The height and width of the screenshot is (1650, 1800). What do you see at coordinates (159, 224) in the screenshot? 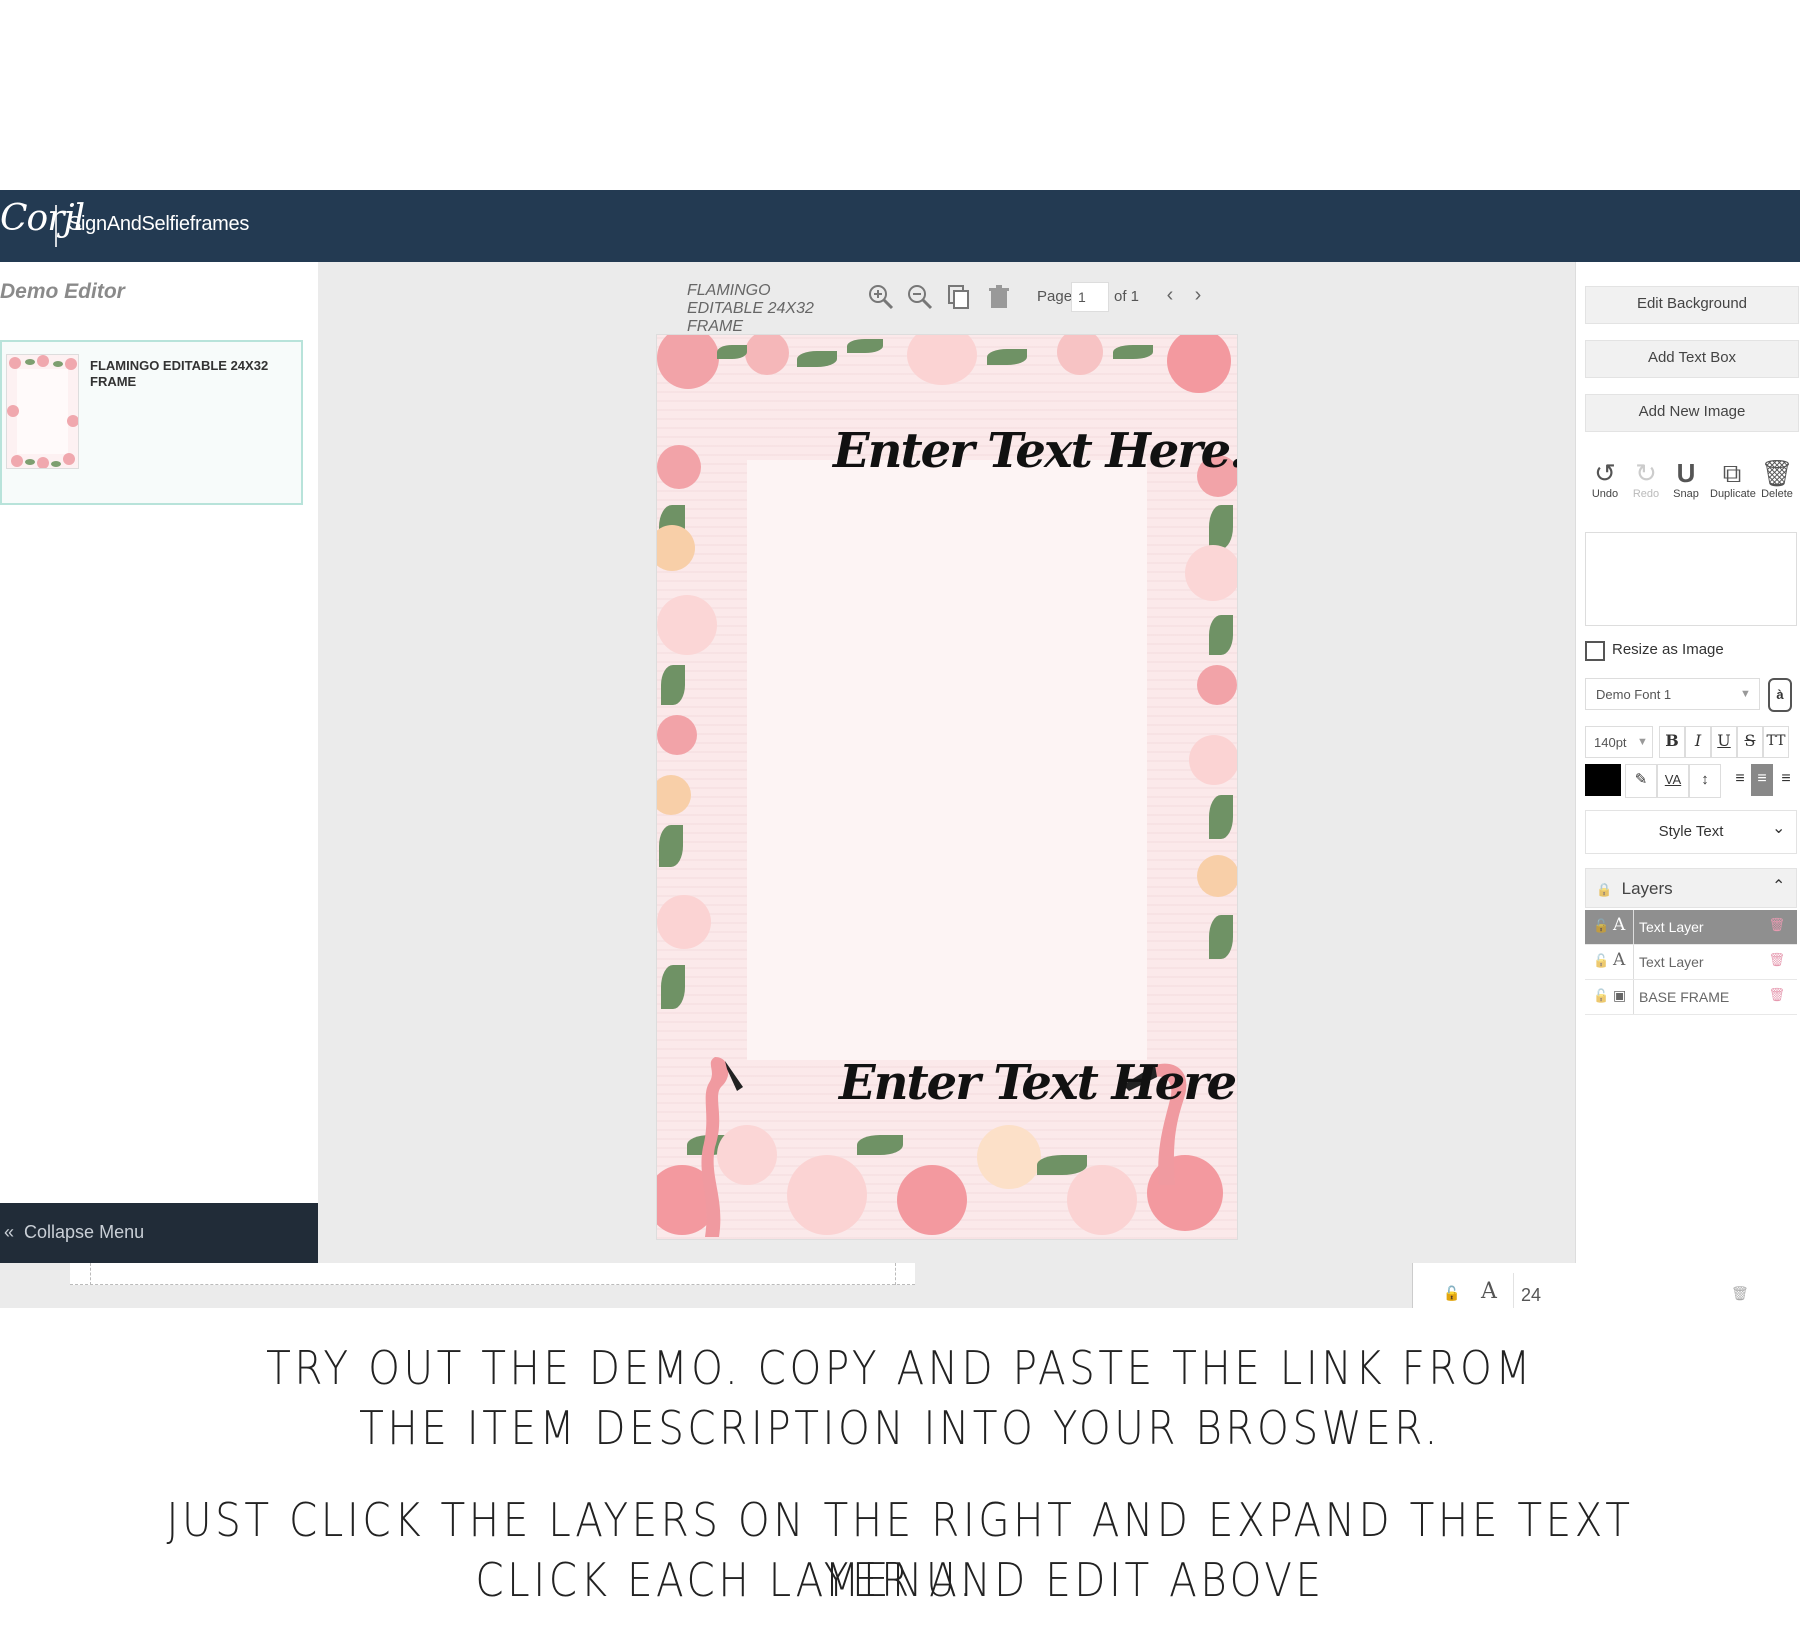
I see `store-name: SignAndSelfieframes` at bounding box center [159, 224].